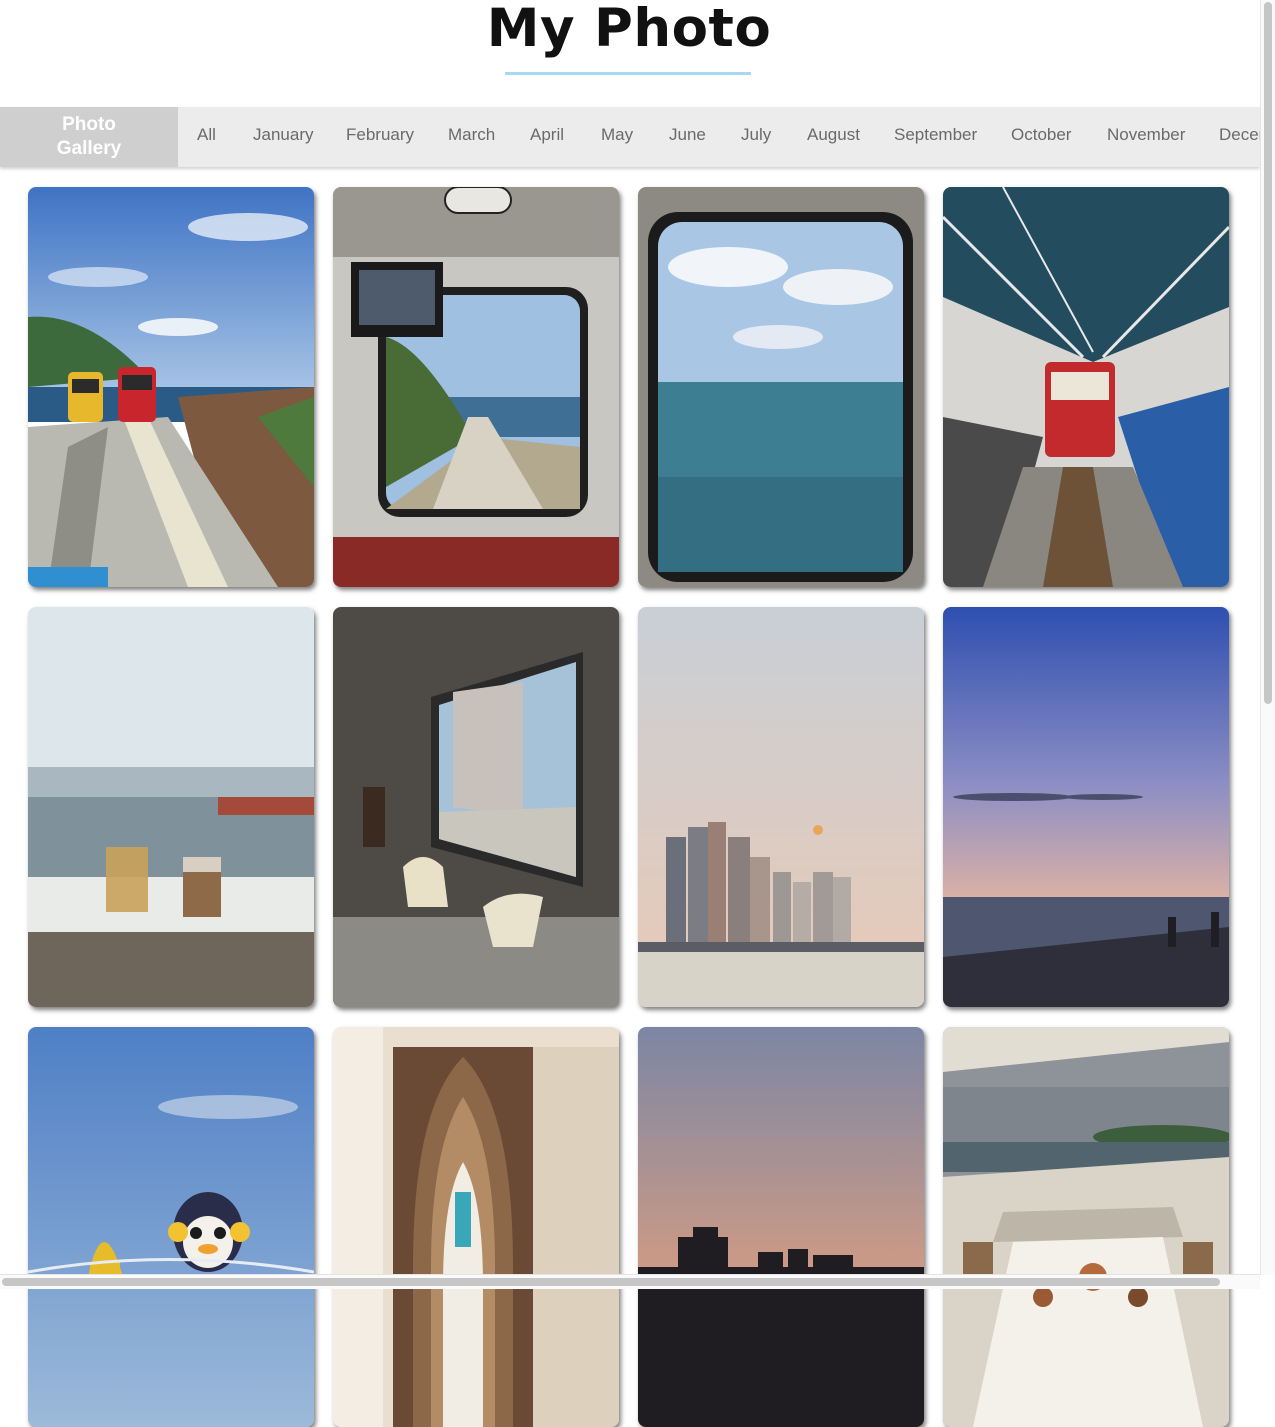 This screenshot has height=1427, width=1275. I want to click on photo-harbor-drinks, so click(171, 807).